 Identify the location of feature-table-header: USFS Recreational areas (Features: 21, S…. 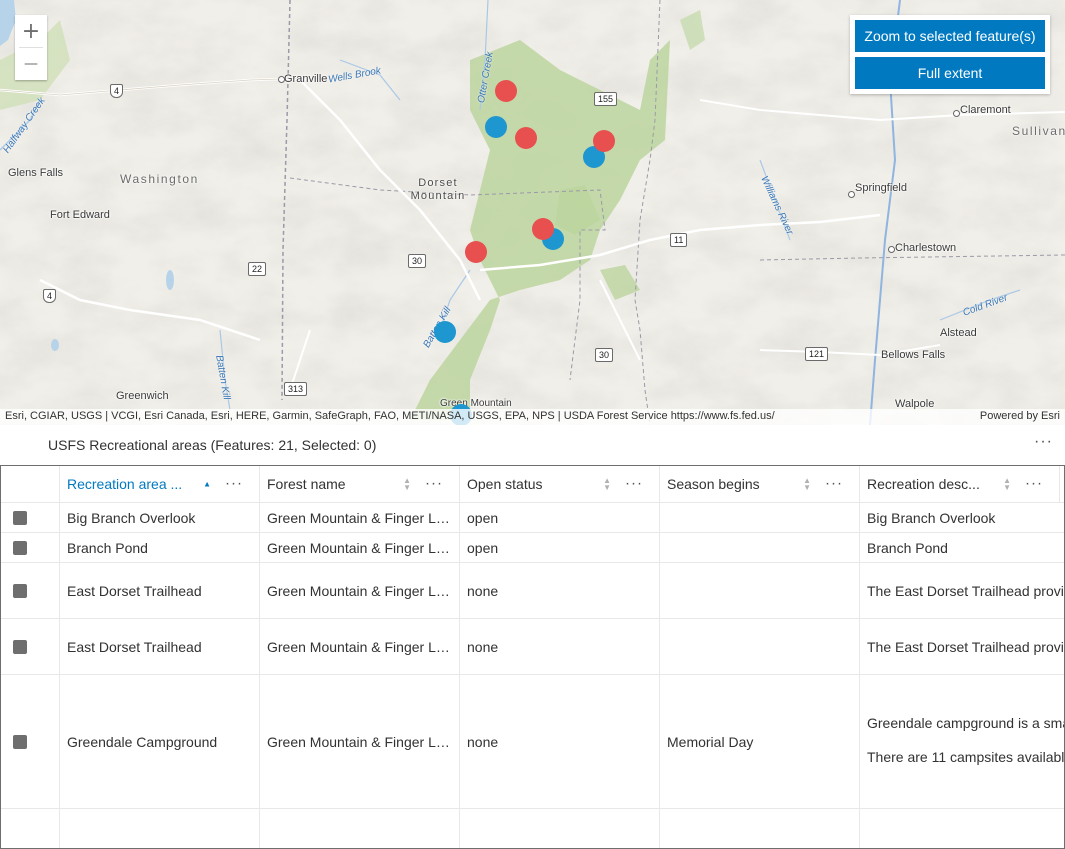
(532, 445).